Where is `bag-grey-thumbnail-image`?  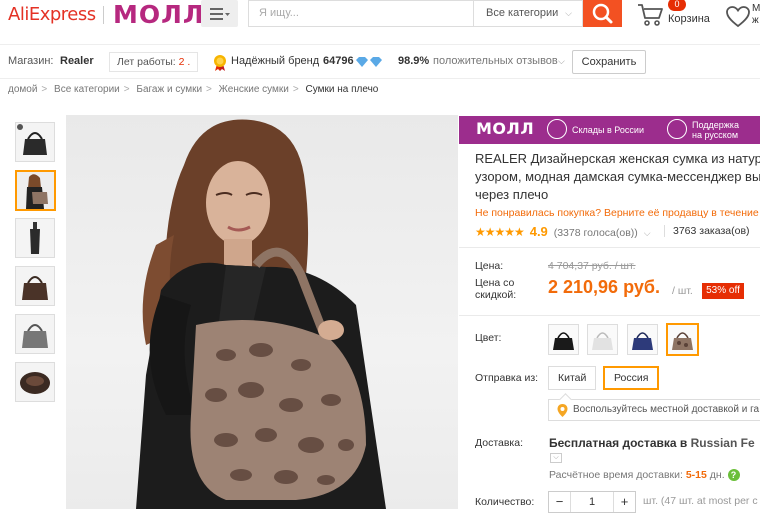
bag-grey-thumbnail-image is located at coordinates (35, 334).